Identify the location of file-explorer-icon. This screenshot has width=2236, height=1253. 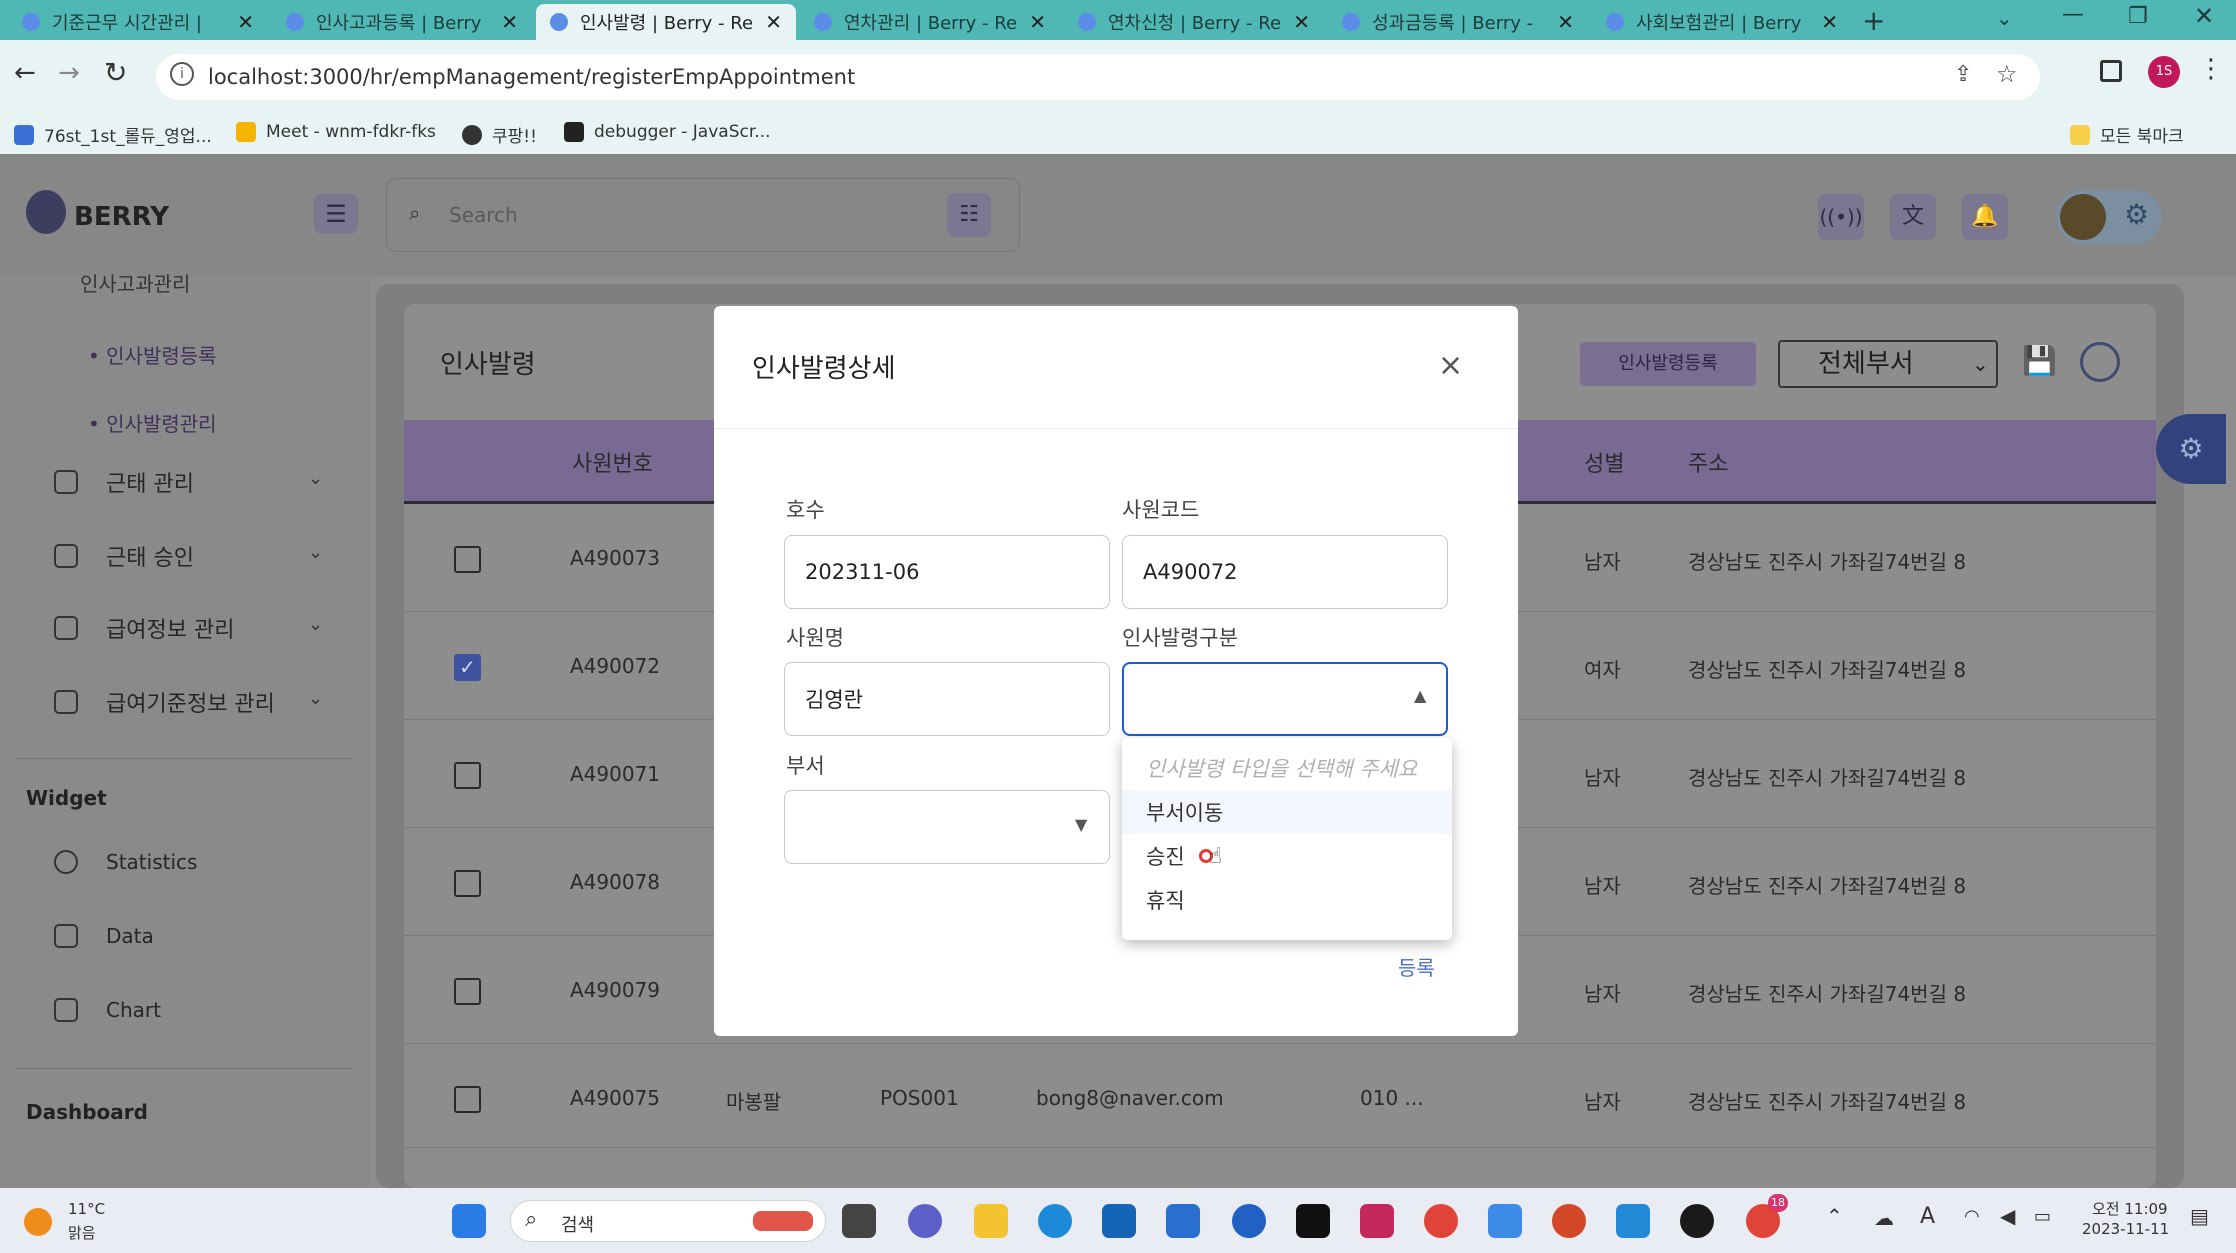
(991, 1221).